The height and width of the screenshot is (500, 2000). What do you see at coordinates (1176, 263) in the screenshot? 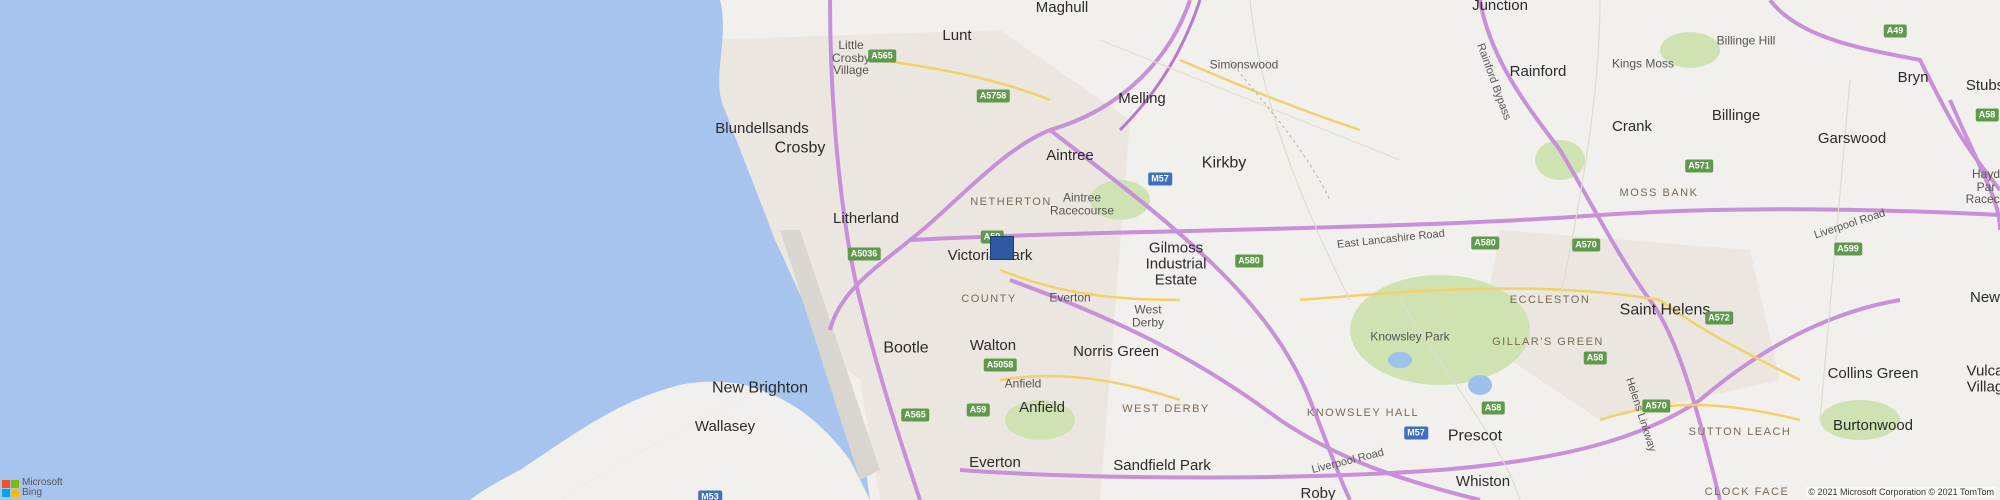
I see `place-label-gilmoss: Gilmoss Industrial Estate` at bounding box center [1176, 263].